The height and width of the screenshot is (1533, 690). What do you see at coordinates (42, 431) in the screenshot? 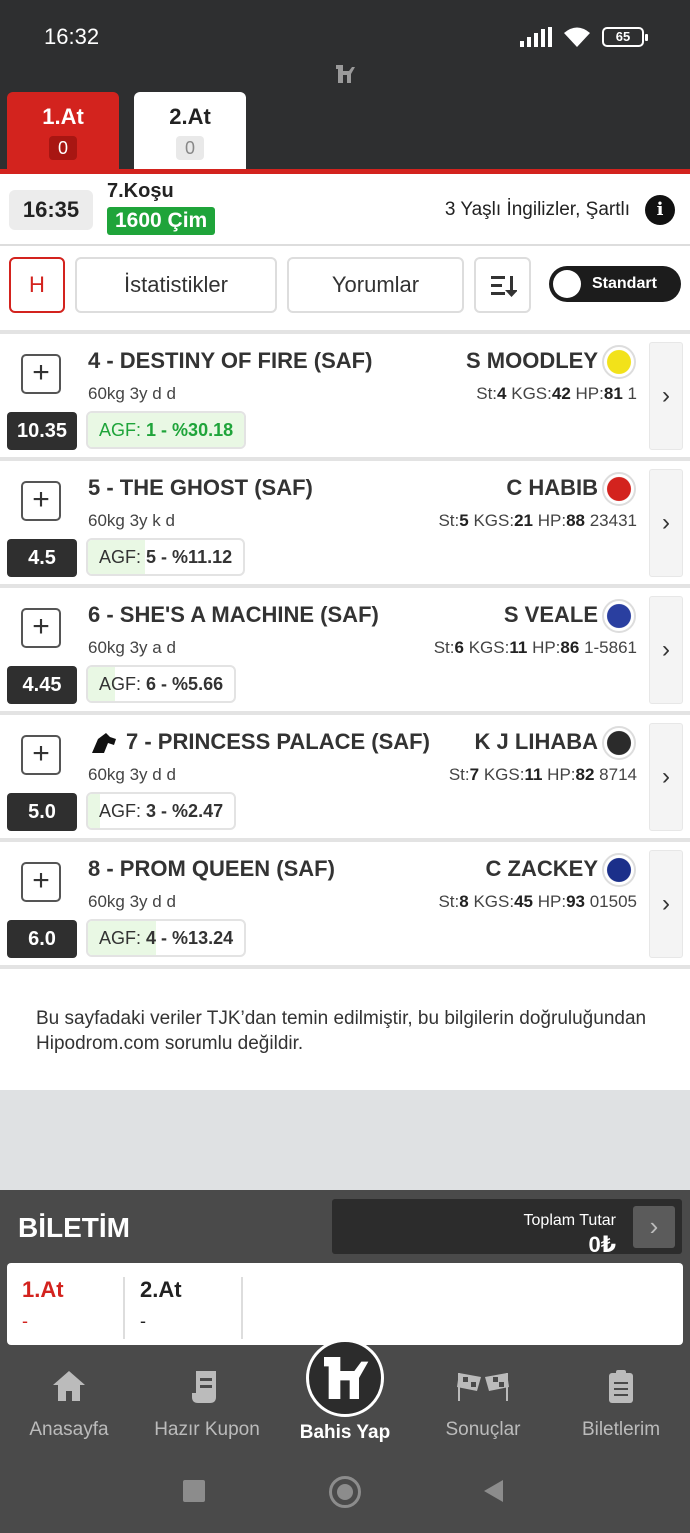
I see `odds-badge: 10.35` at bounding box center [42, 431].